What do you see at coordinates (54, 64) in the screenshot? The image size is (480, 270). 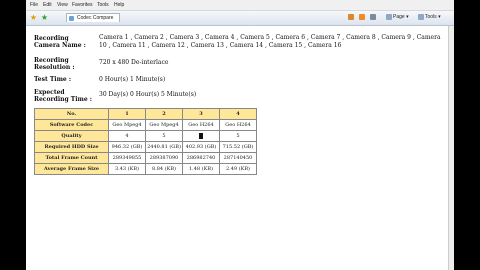 I see `resolution-label: Recording Resolution :` at bounding box center [54, 64].